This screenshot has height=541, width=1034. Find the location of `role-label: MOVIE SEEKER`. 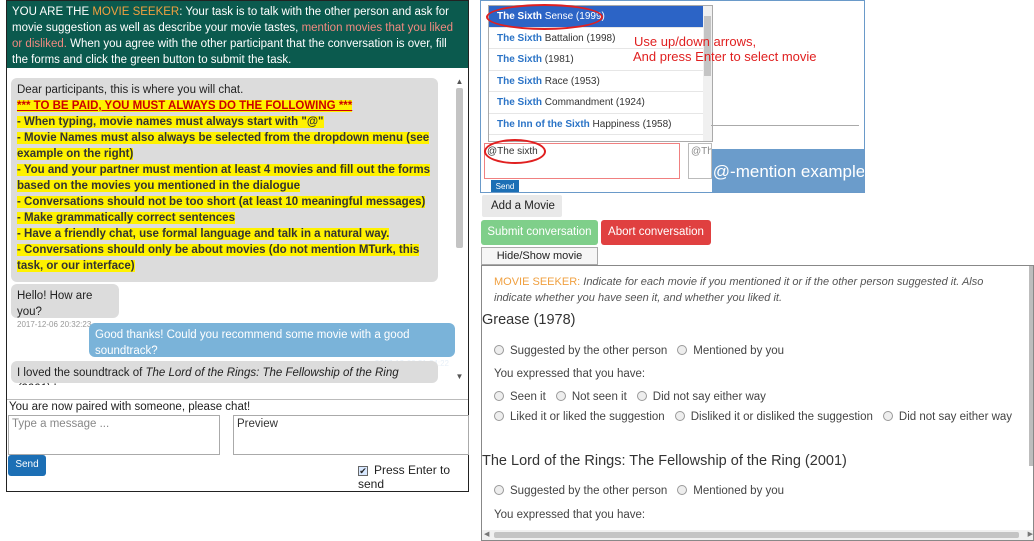

role-label: MOVIE SEEKER is located at coordinates (136, 12).